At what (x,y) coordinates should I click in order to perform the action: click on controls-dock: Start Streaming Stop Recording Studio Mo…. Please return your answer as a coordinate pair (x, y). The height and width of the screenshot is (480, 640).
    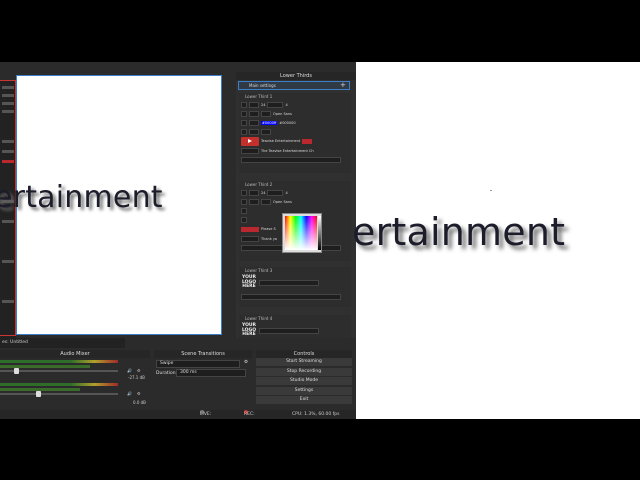
    Looking at the image, I should click on (304, 382).